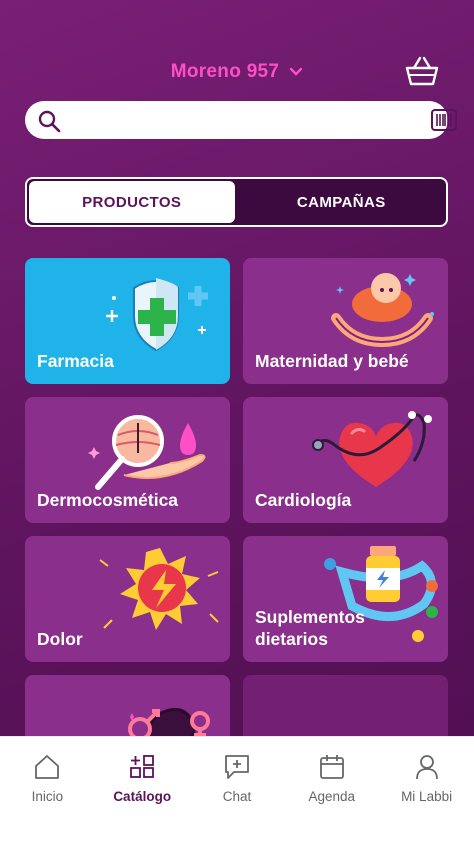  What do you see at coordinates (310, 617) in the screenshot?
I see `category-label-line1: Suplementos` at bounding box center [310, 617].